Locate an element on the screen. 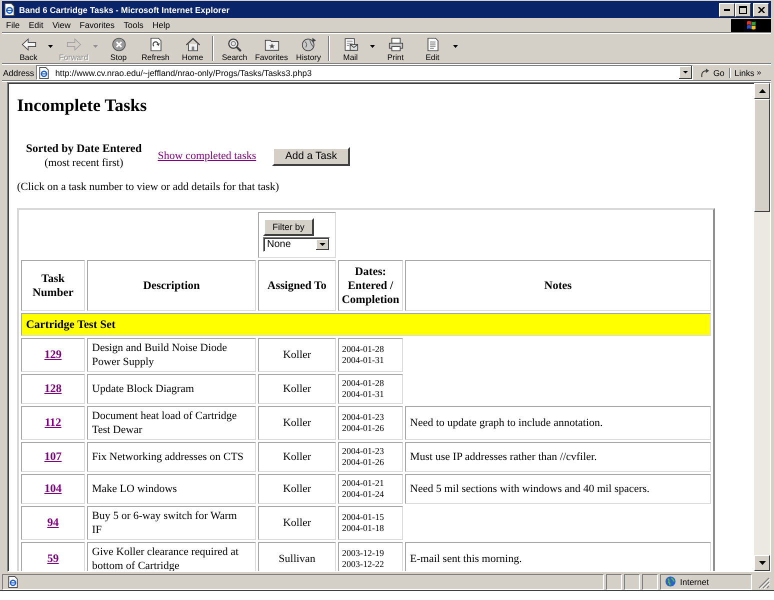 The height and width of the screenshot is (600, 774). menu-item: File is located at coordinates (13, 25).